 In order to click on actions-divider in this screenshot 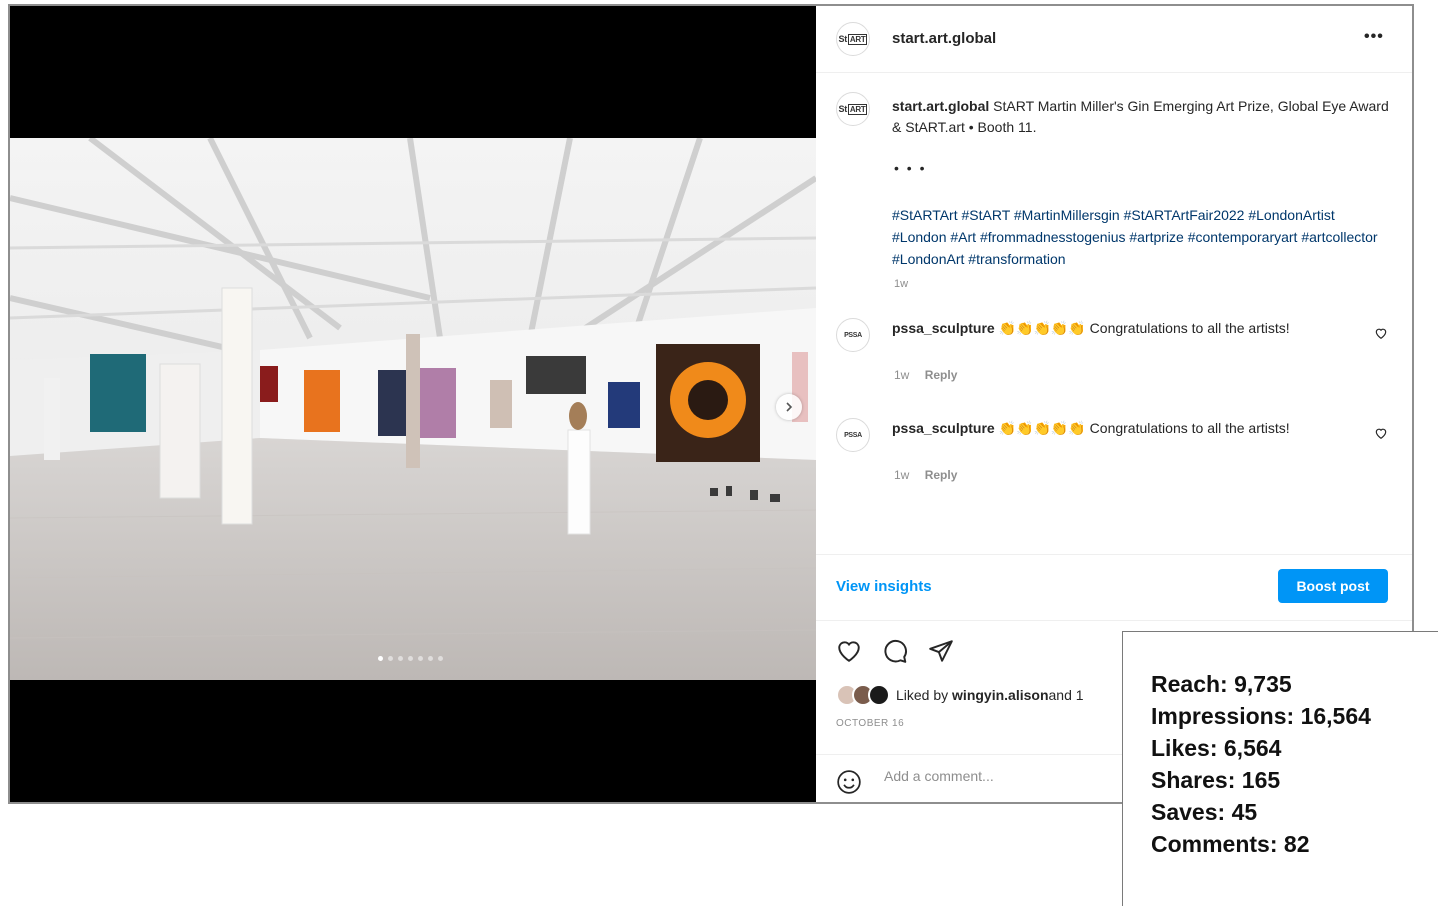, I will do `click(1114, 620)`.